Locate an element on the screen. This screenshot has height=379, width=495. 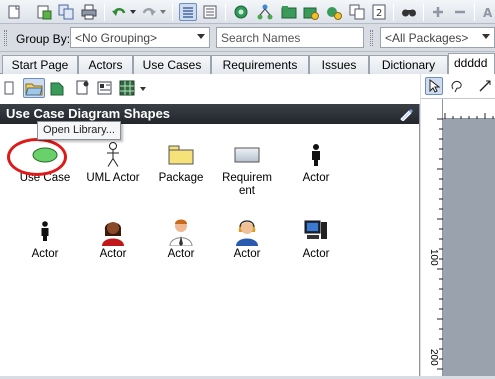
svg-text: A is located at coordinates (488, 12).